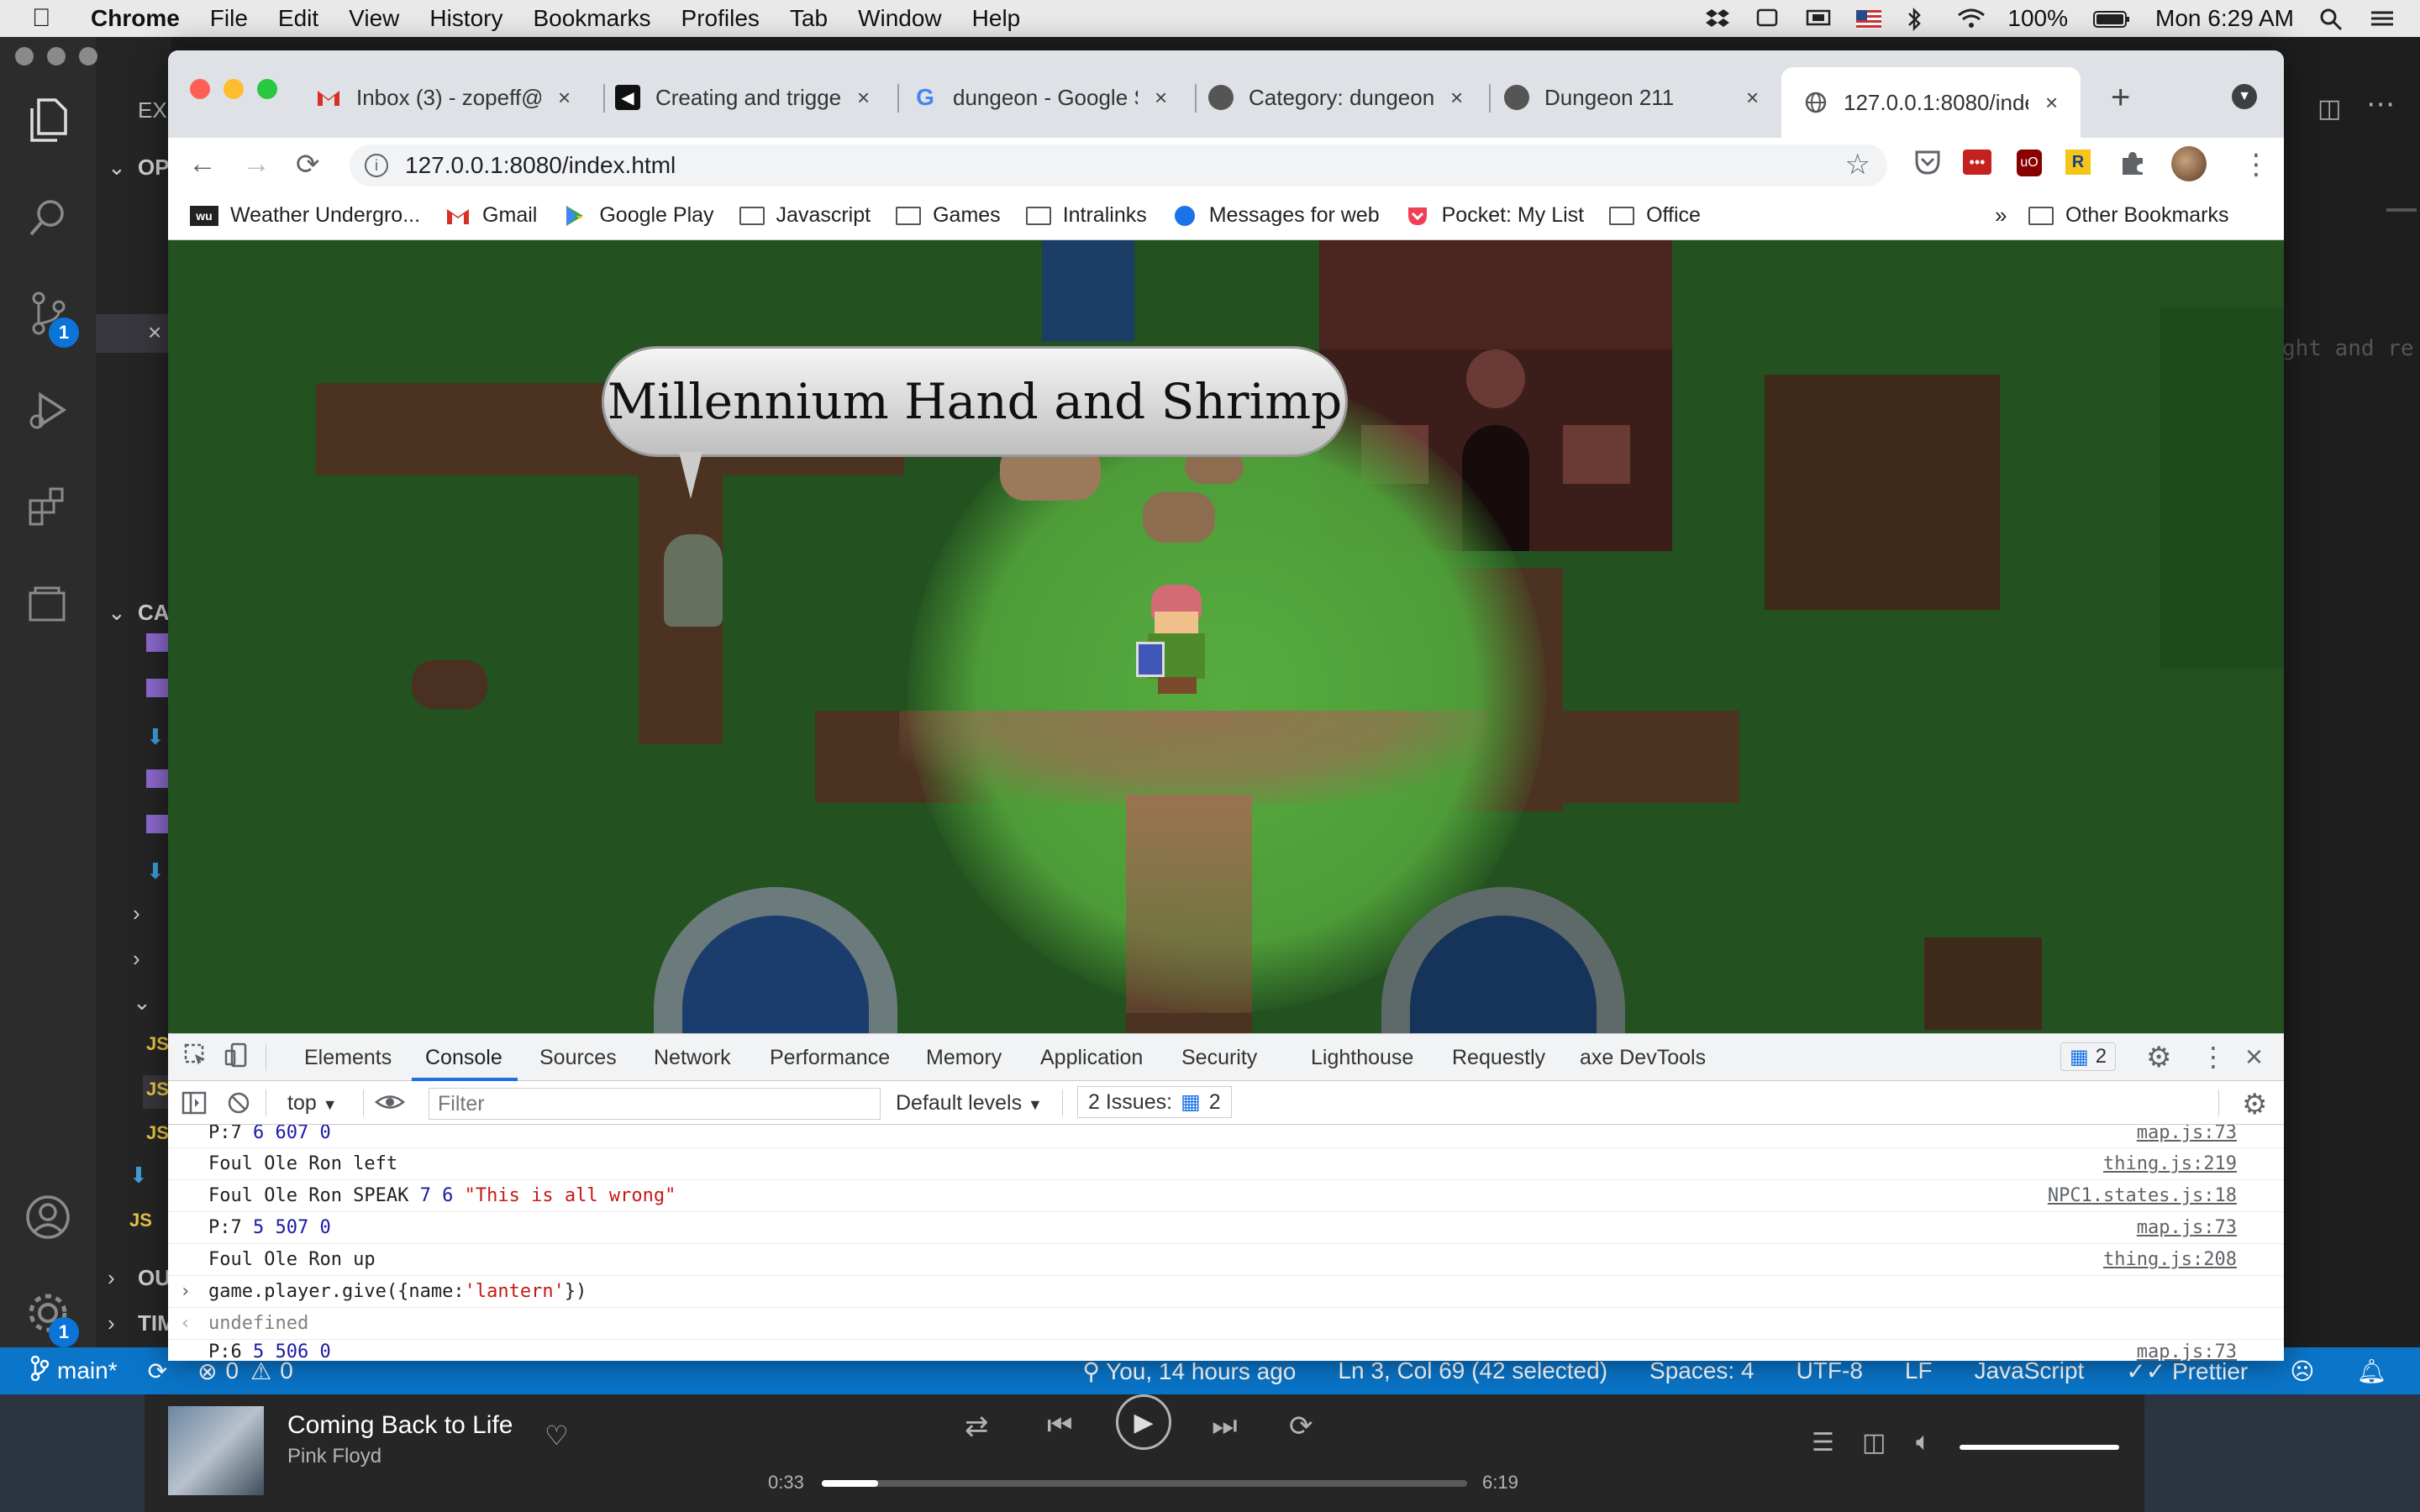  What do you see at coordinates (556, 1436) in the screenshot?
I see `heart-icon: ♡` at bounding box center [556, 1436].